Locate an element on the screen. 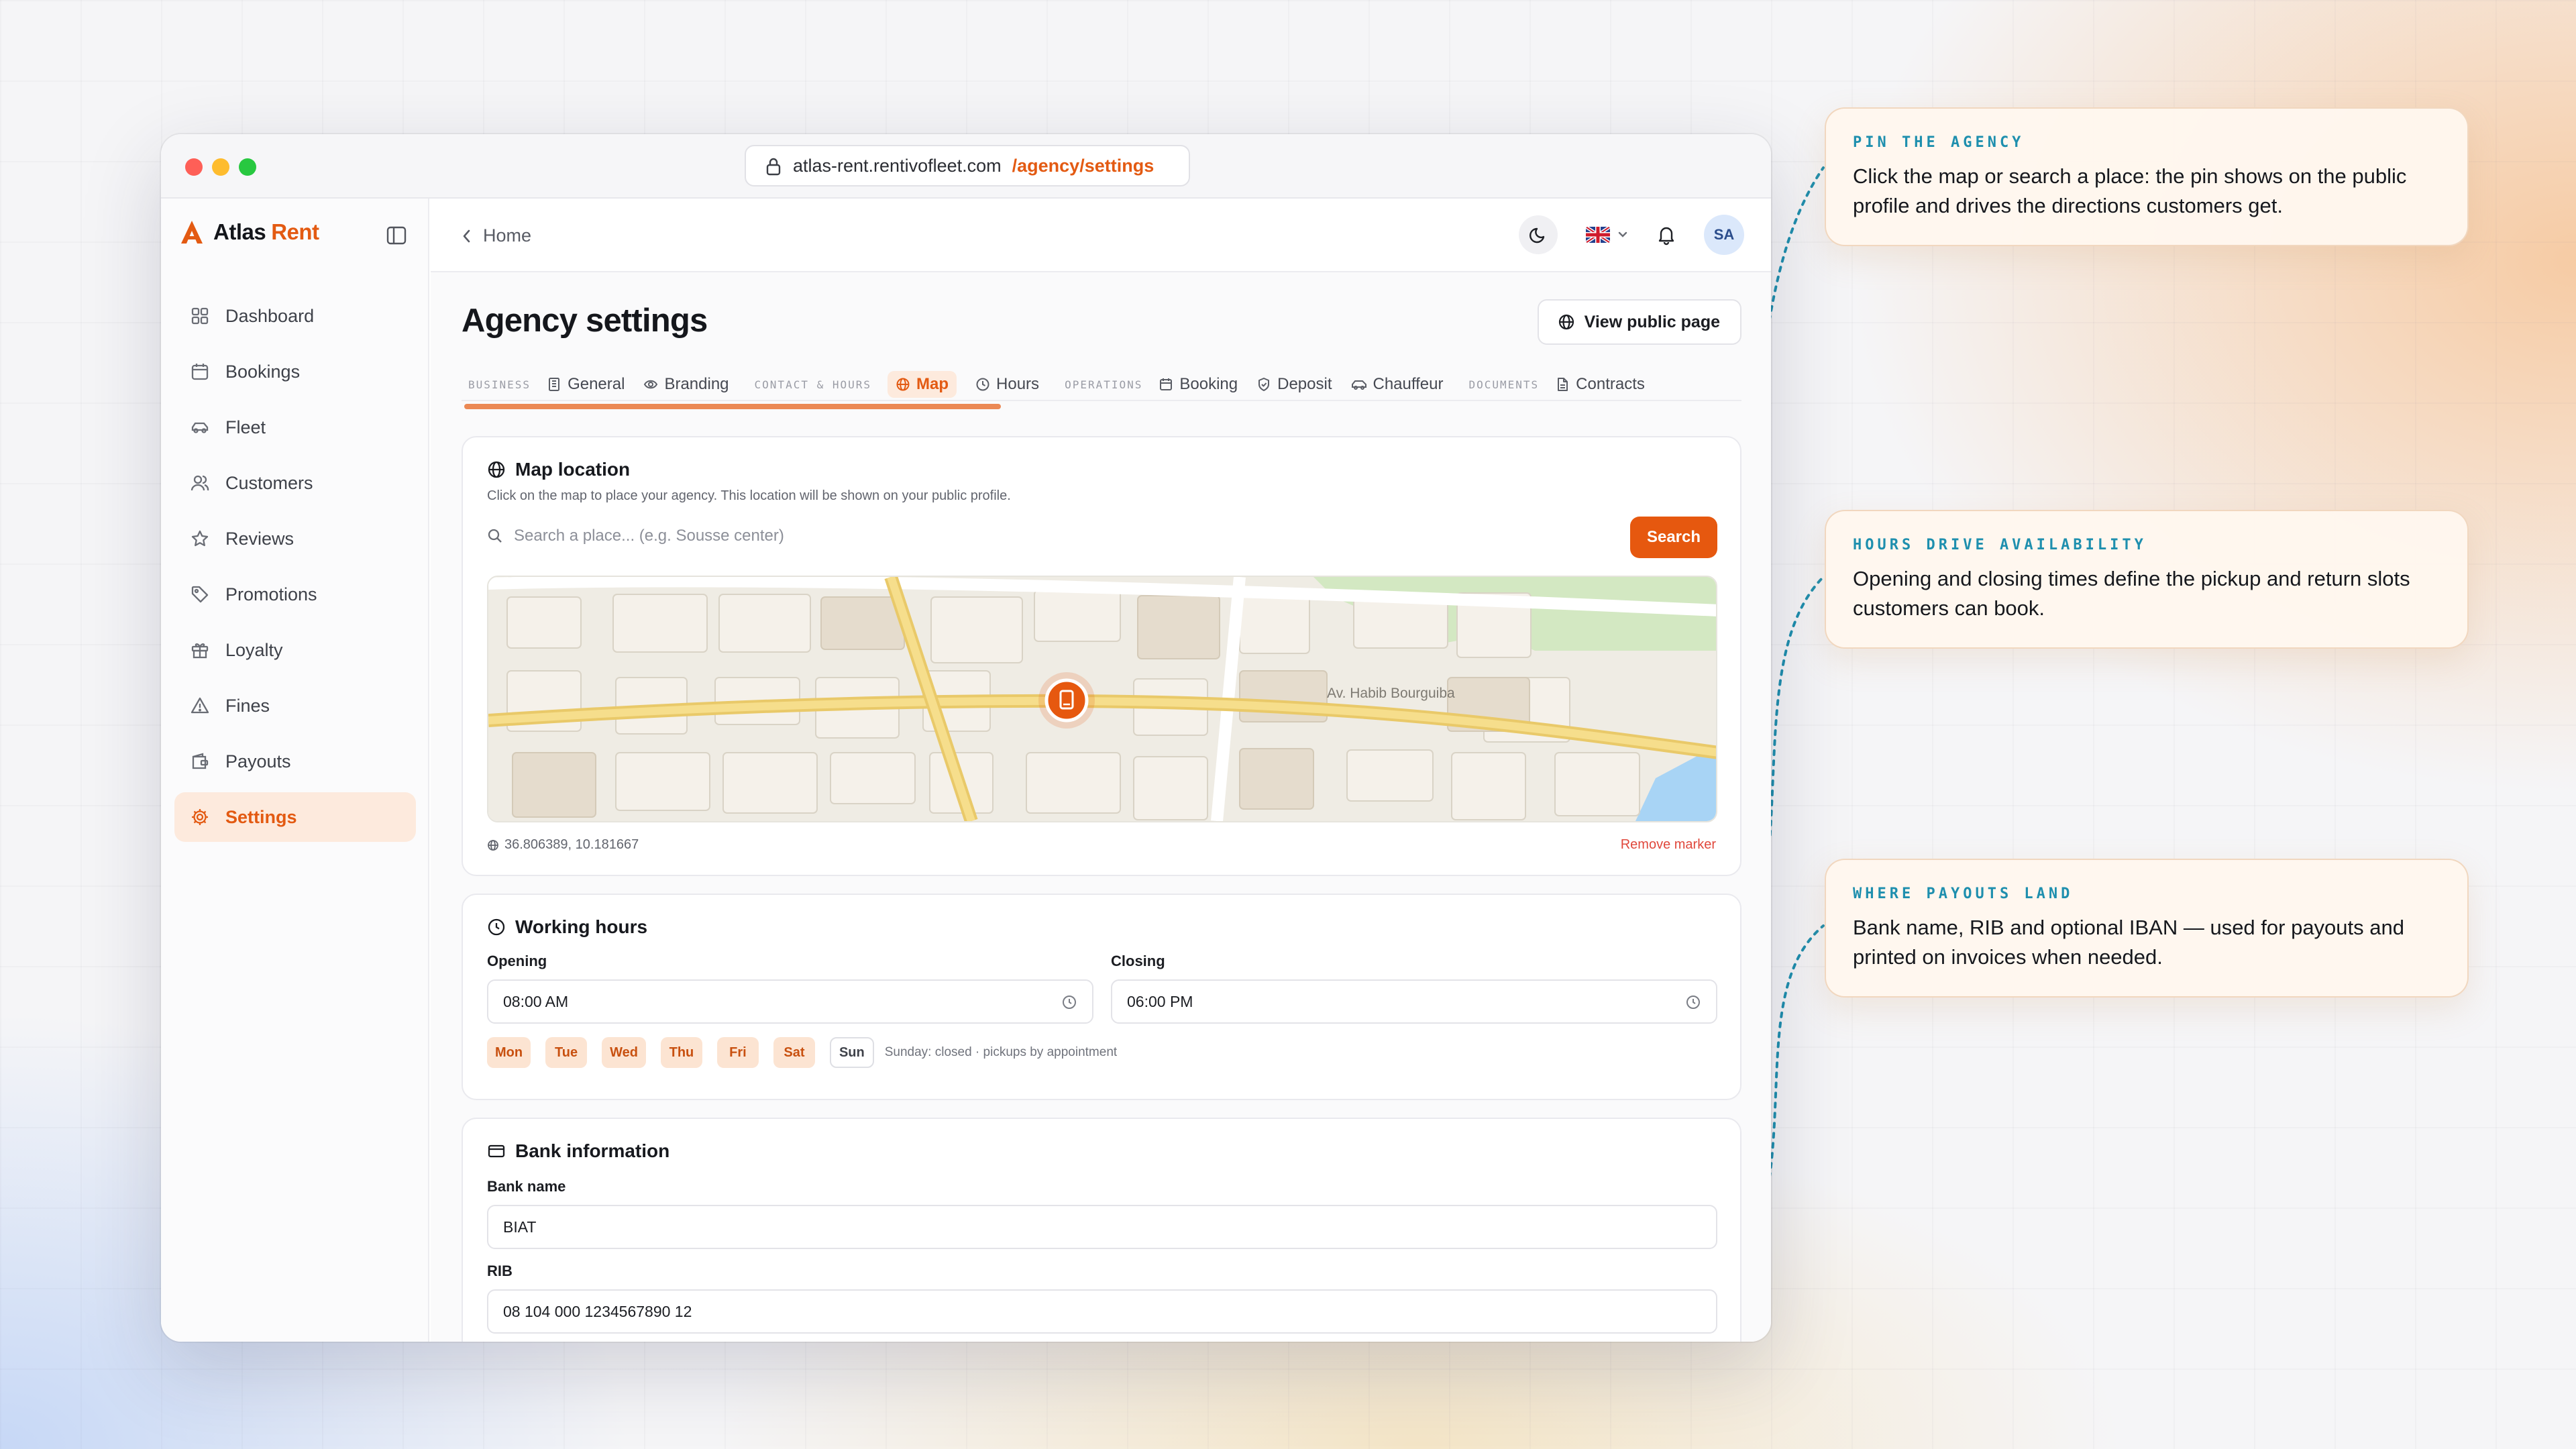 The width and height of the screenshot is (2576, 1449). sidebar-item-loyalty: Loyalty is located at coordinates (295, 650).